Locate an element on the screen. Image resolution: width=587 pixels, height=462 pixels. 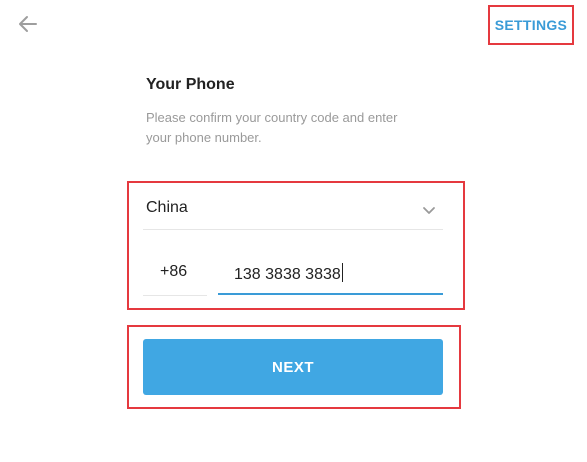
phone-number-input: 138 3838 3838 is located at coordinates (330, 276).